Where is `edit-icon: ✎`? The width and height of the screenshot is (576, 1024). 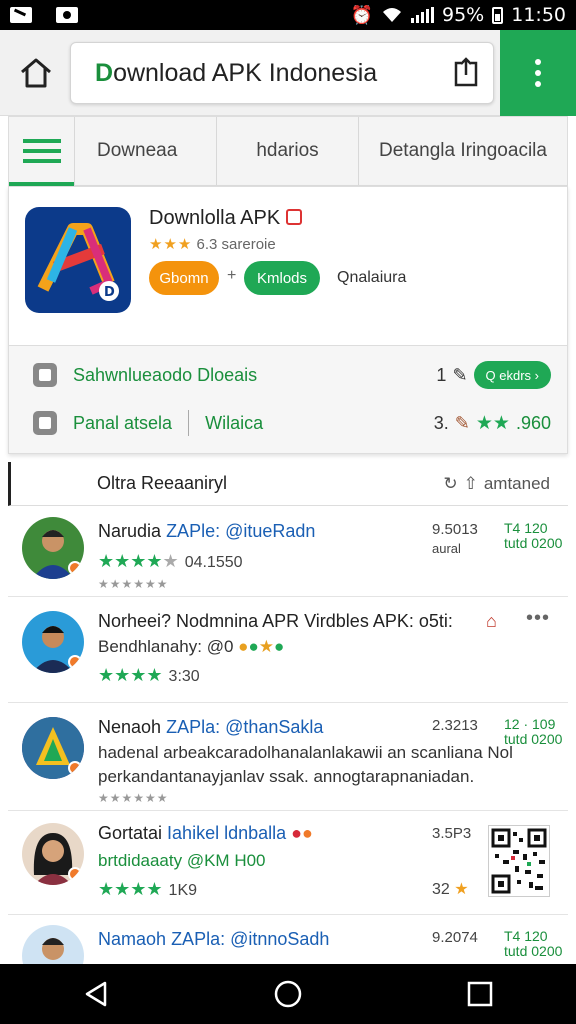
edit-icon: ✎ is located at coordinates (460, 374).